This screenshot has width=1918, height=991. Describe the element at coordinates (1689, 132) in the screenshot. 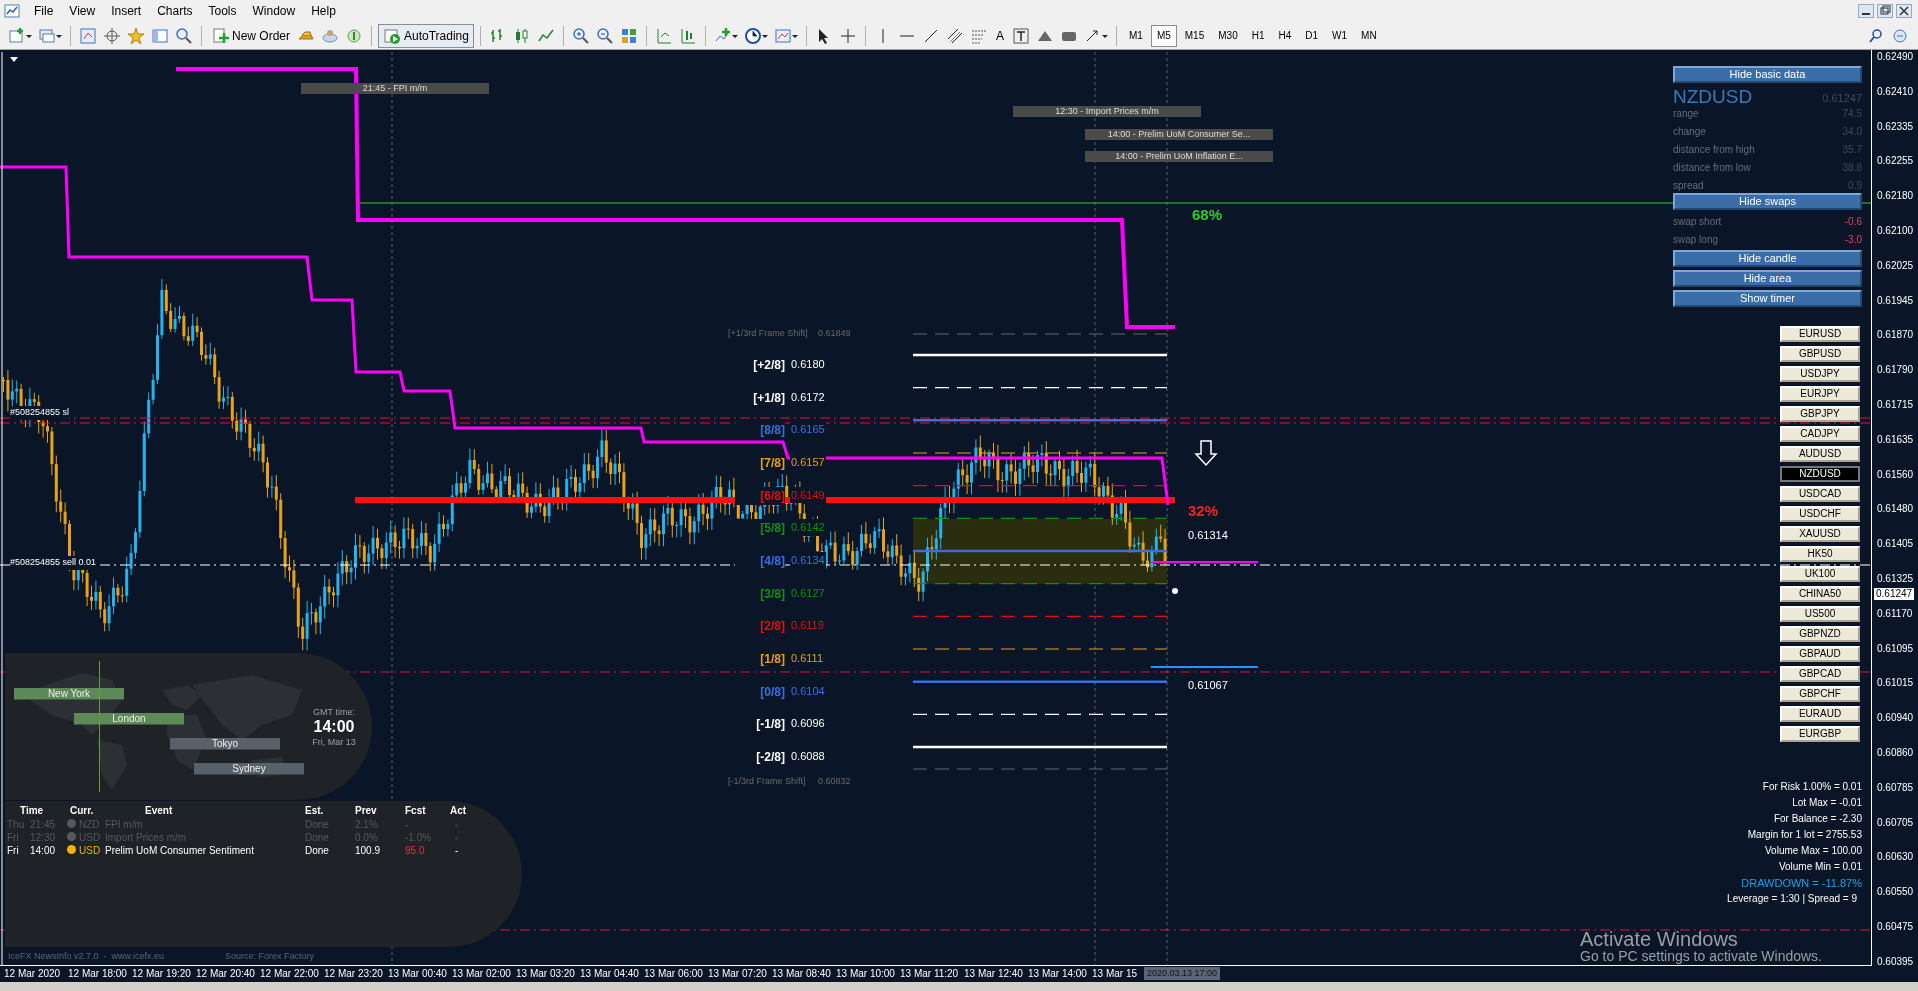

I see `stat-label: change` at that location.